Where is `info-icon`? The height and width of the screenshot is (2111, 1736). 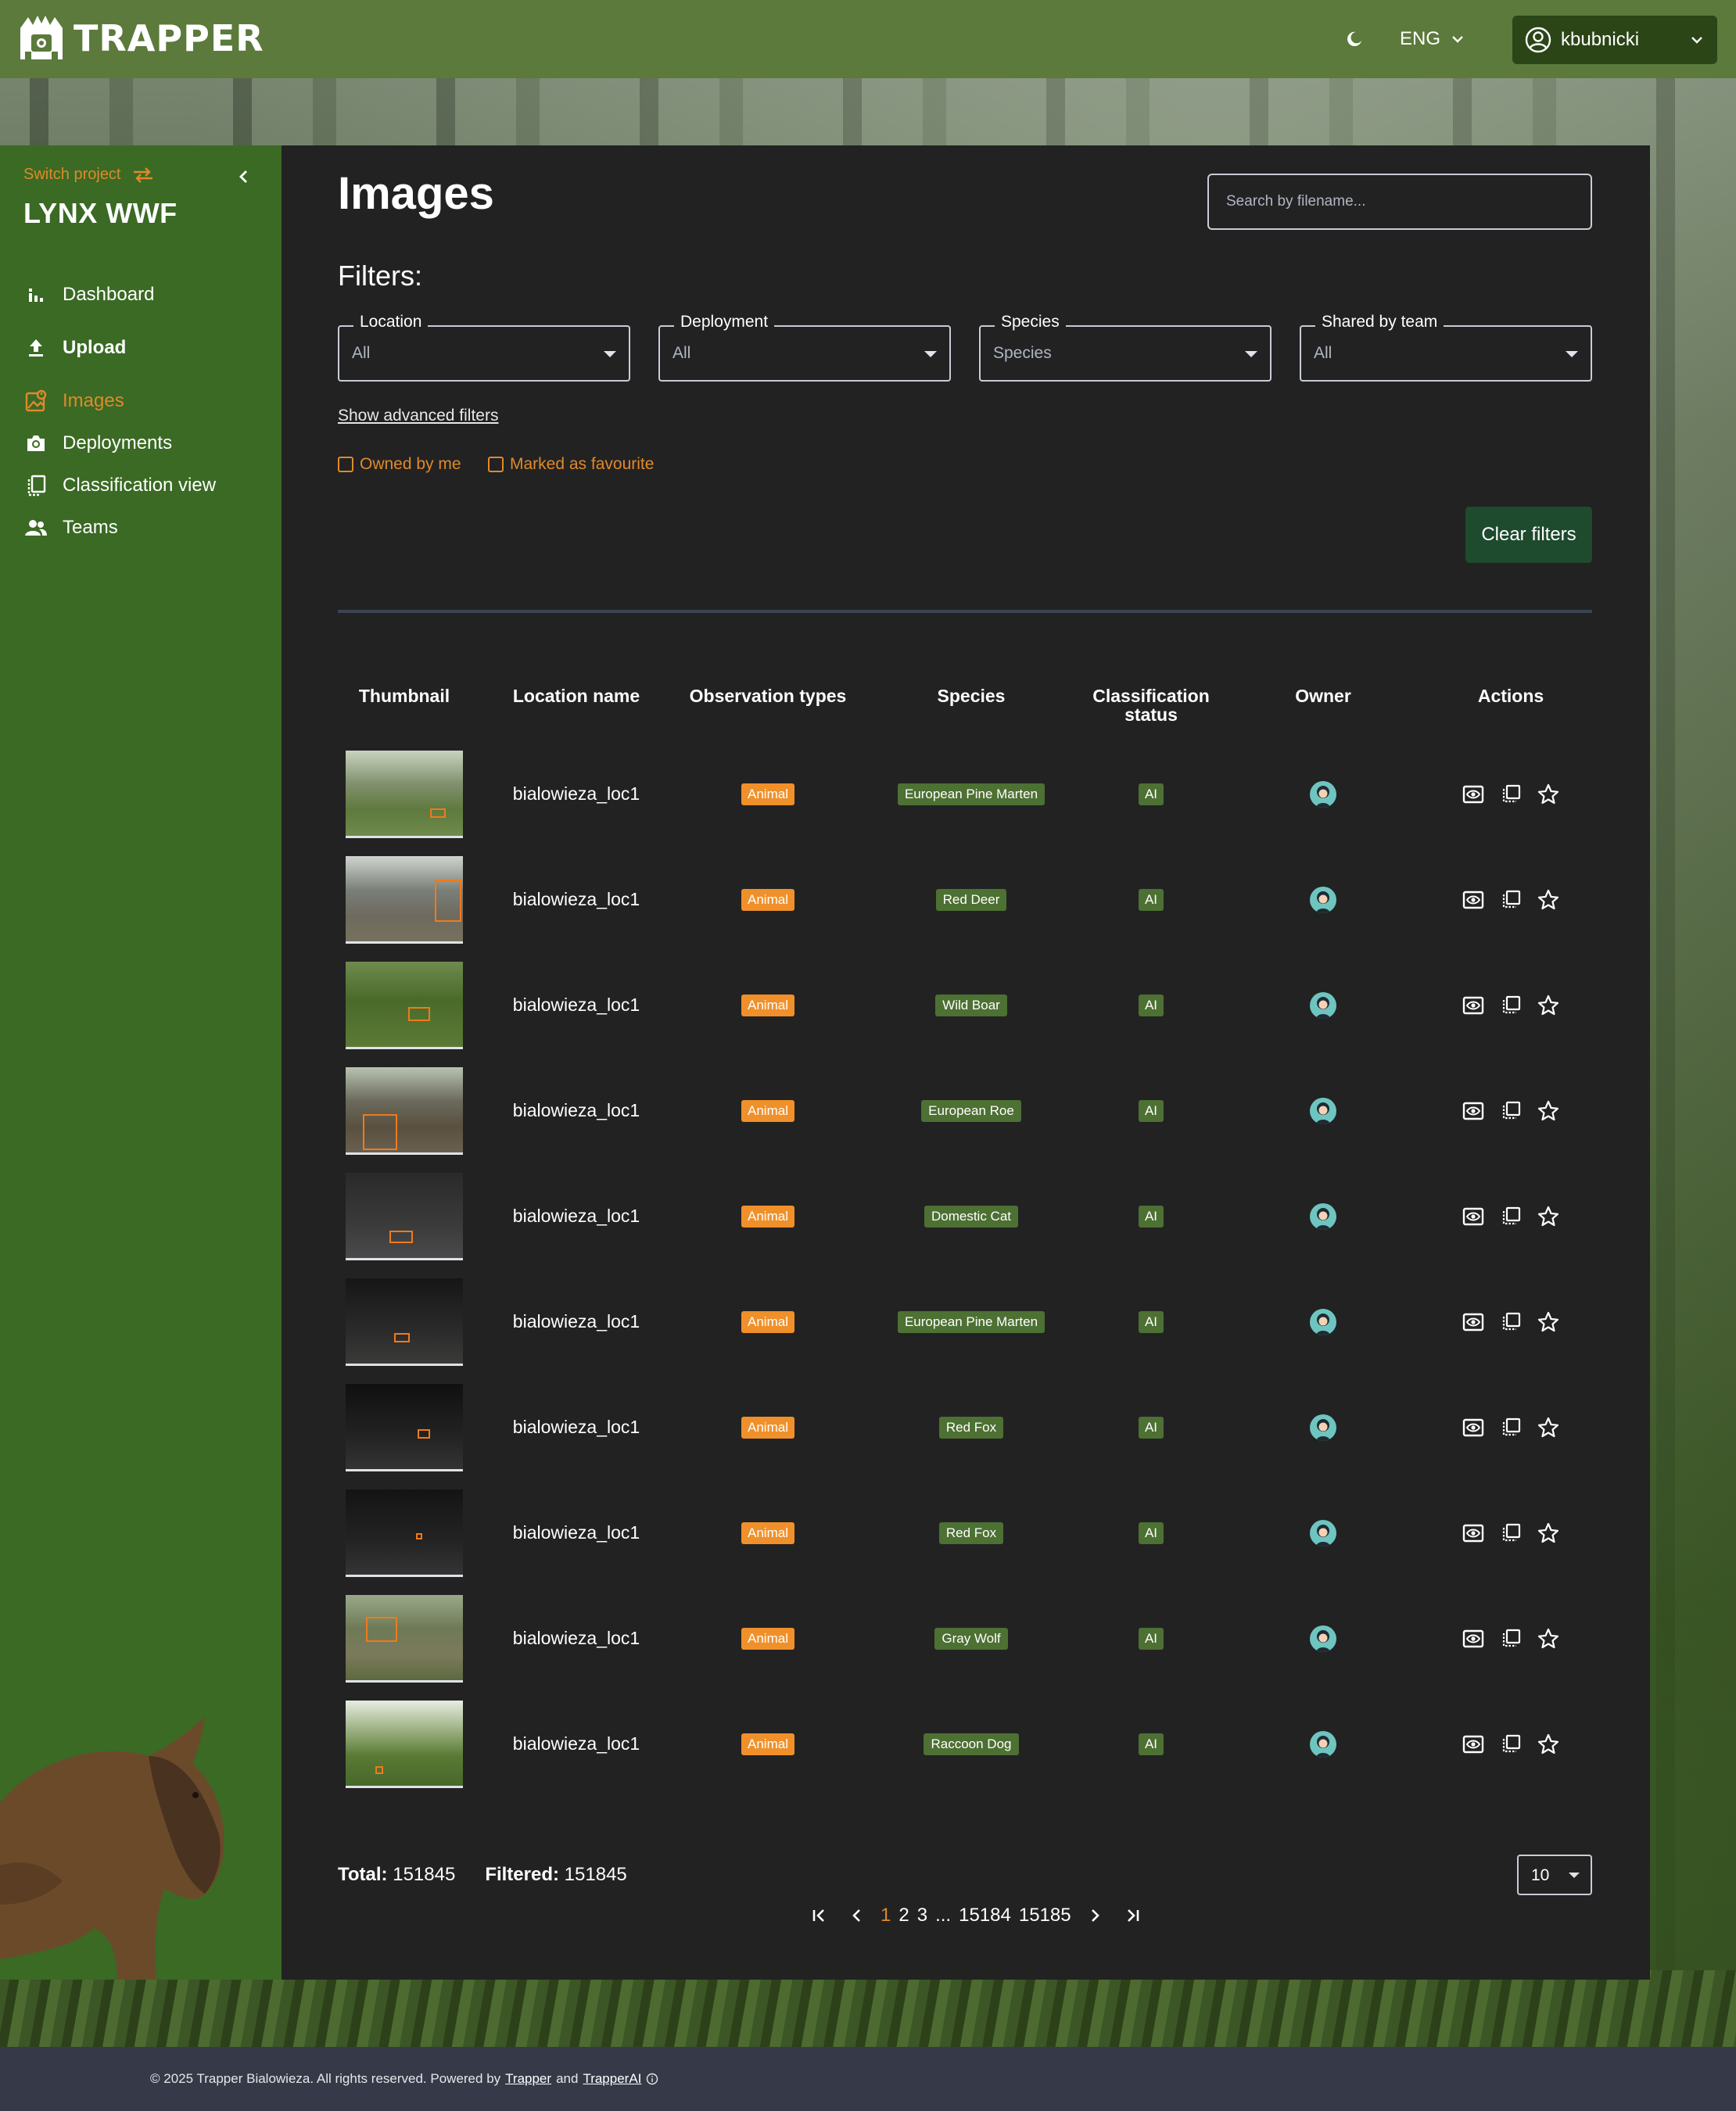 info-icon is located at coordinates (652, 2079).